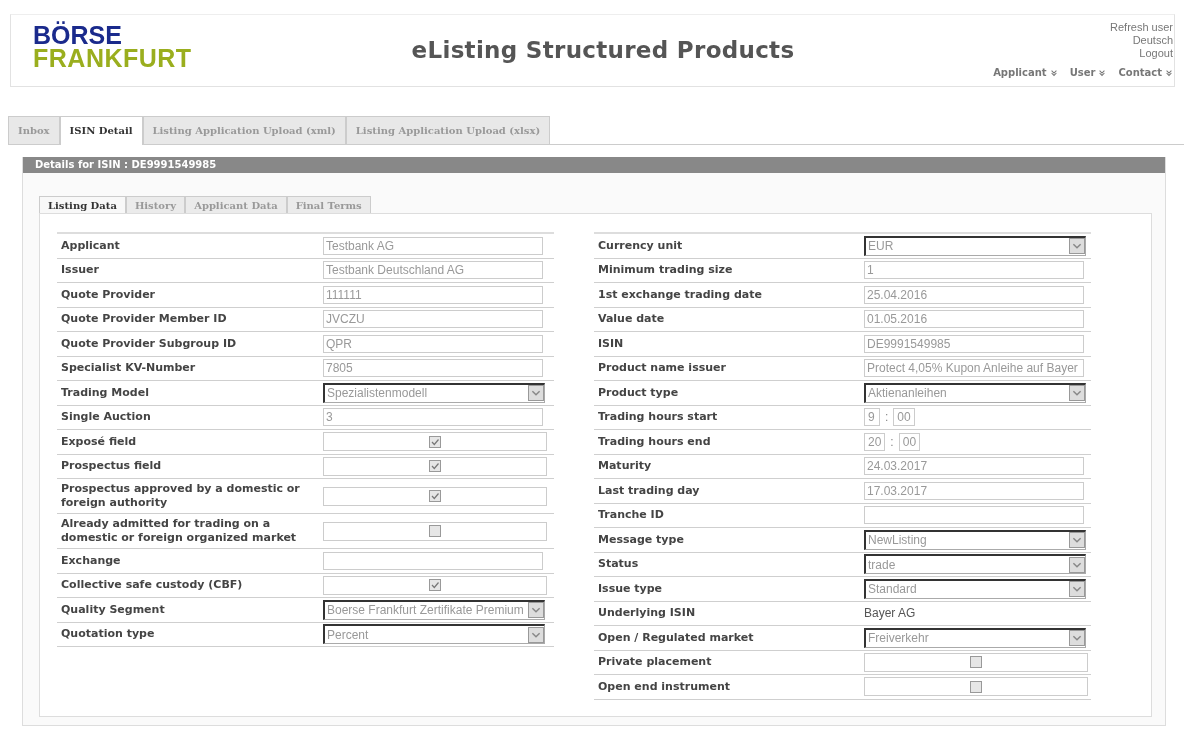  I want to click on hours-field: 9, so click(872, 417).